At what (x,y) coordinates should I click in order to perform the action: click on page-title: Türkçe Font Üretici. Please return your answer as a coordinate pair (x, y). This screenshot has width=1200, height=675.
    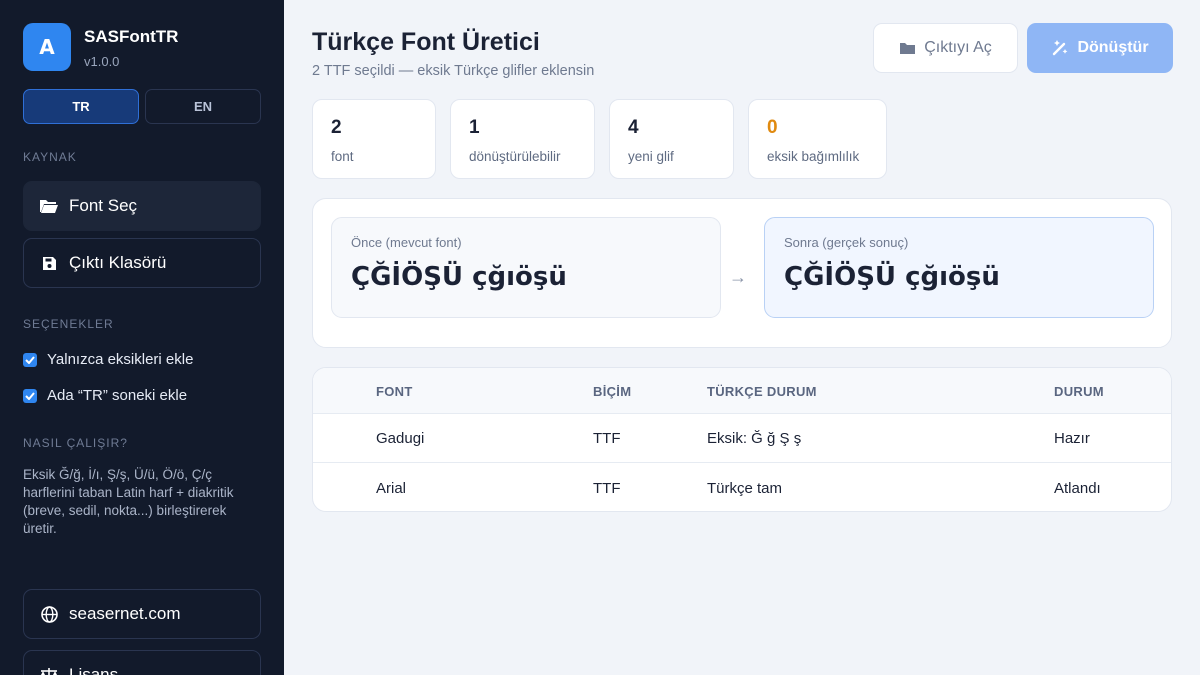
    Looking at the image, I should click on (426, 42).